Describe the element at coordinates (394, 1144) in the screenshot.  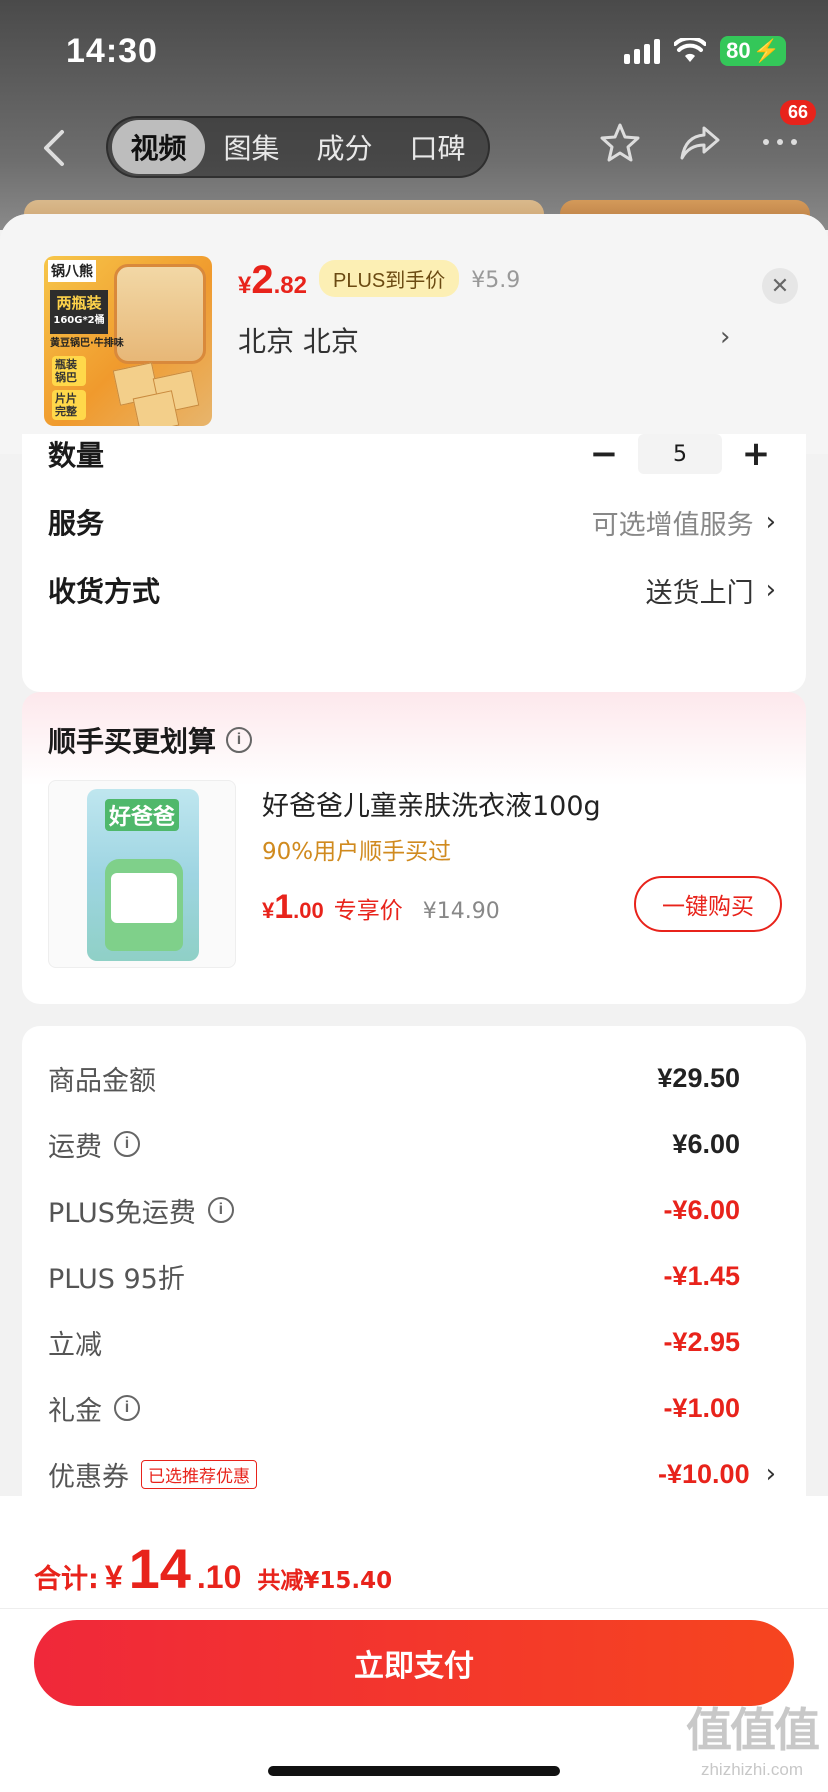
I see `summary-row: 运费 i ¥6.00` at that location.